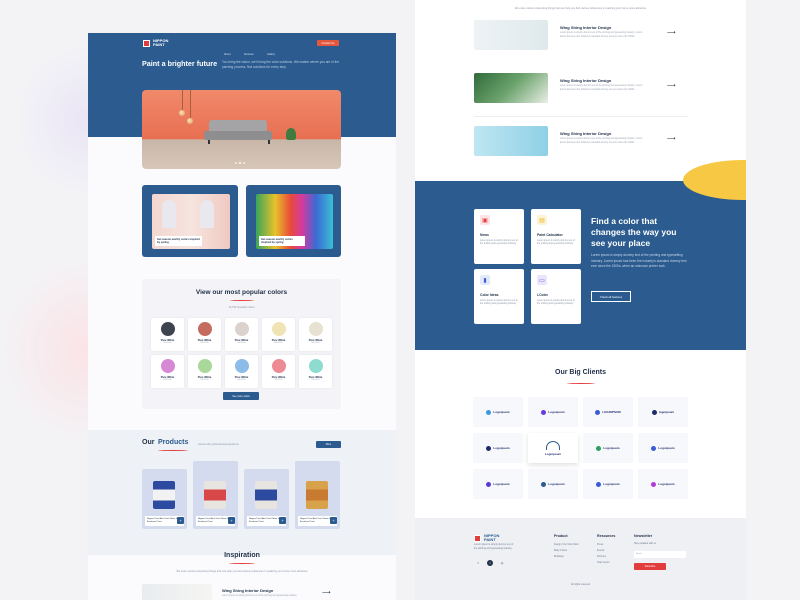 The height and width of the screenshot is (600, 800). I want to click on footer-logo: NIPPON PAINT, so click(492, 538).